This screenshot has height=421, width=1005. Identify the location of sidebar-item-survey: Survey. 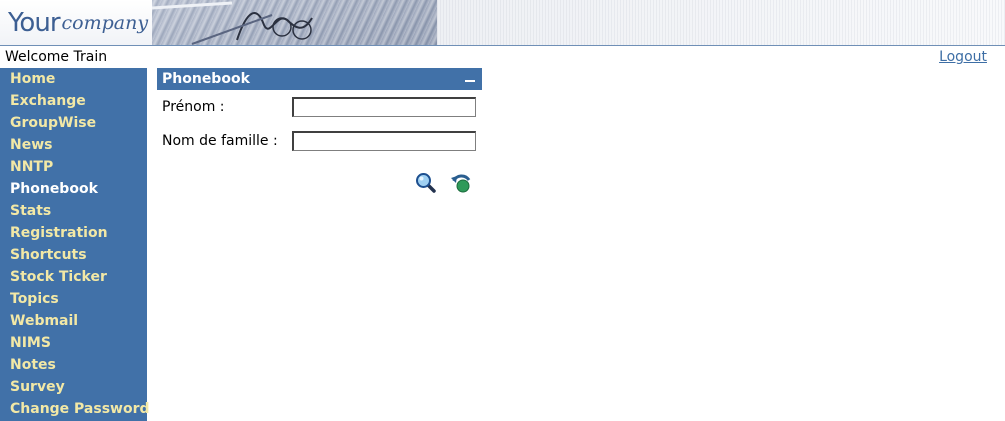
(73, 387).